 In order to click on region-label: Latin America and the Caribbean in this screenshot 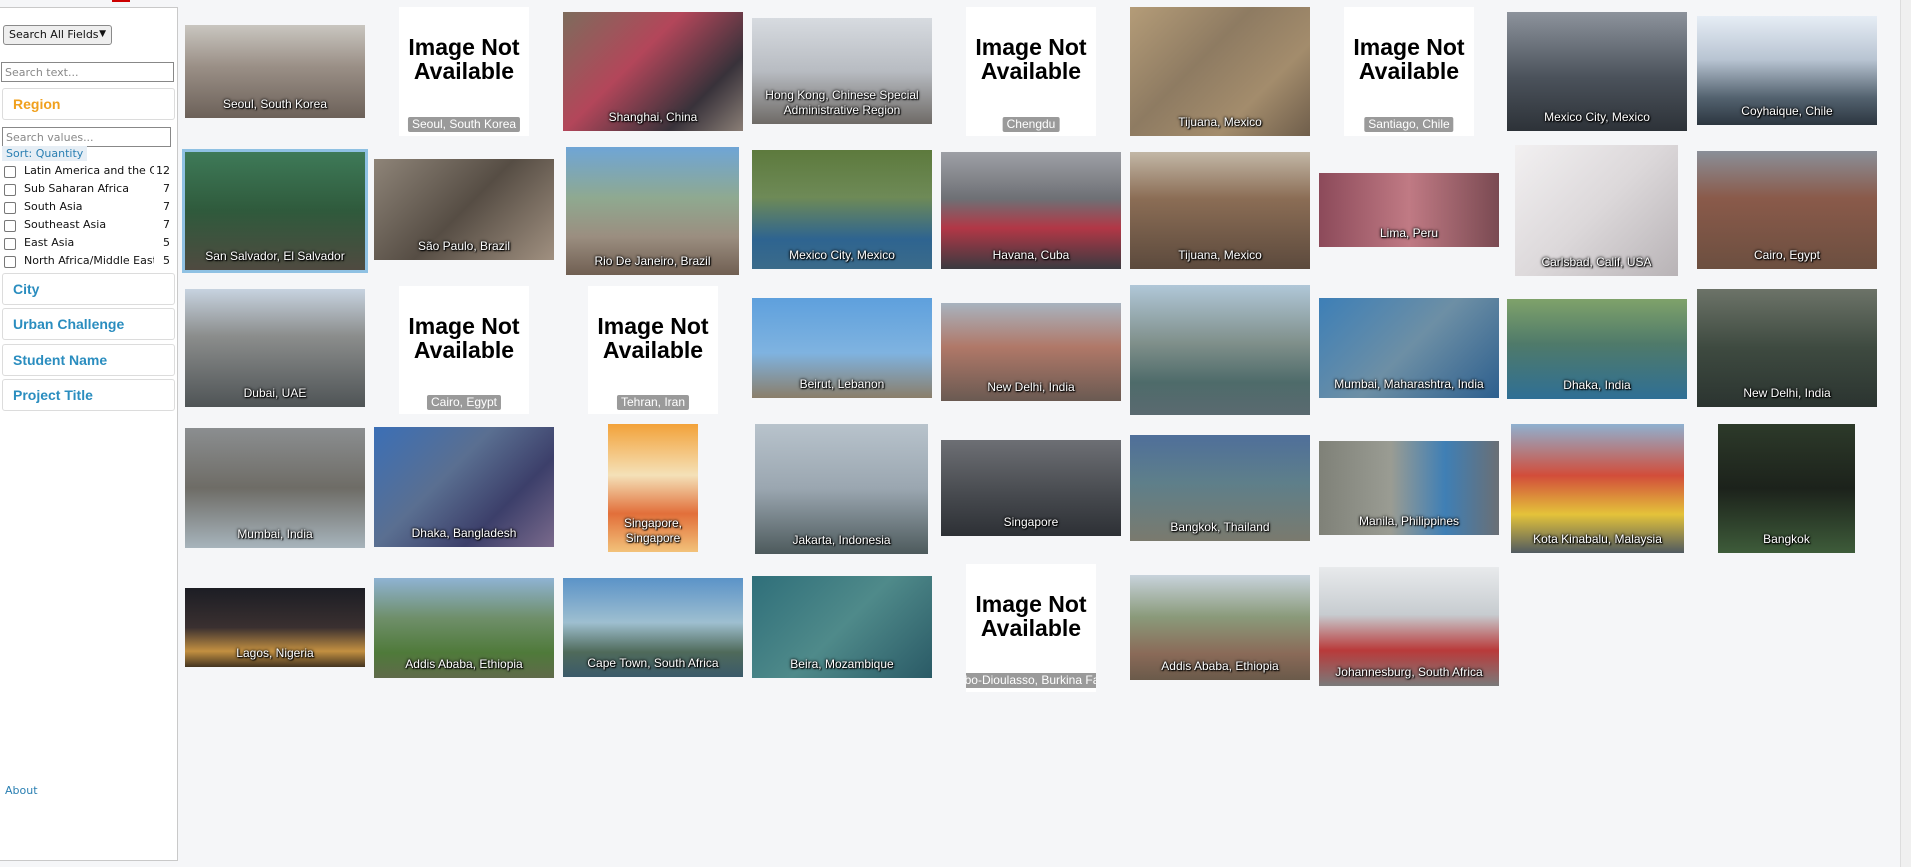, I will do `click(89, 170)`.